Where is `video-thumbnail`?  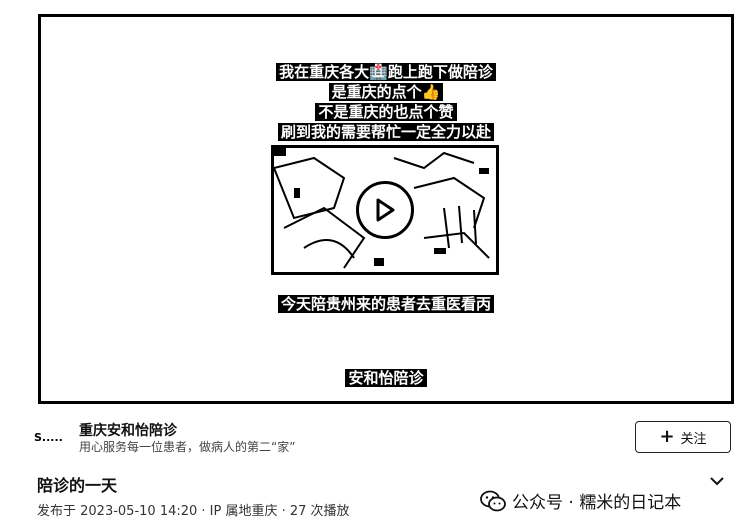 video-thumbnail is located at coordinates (385, 210).